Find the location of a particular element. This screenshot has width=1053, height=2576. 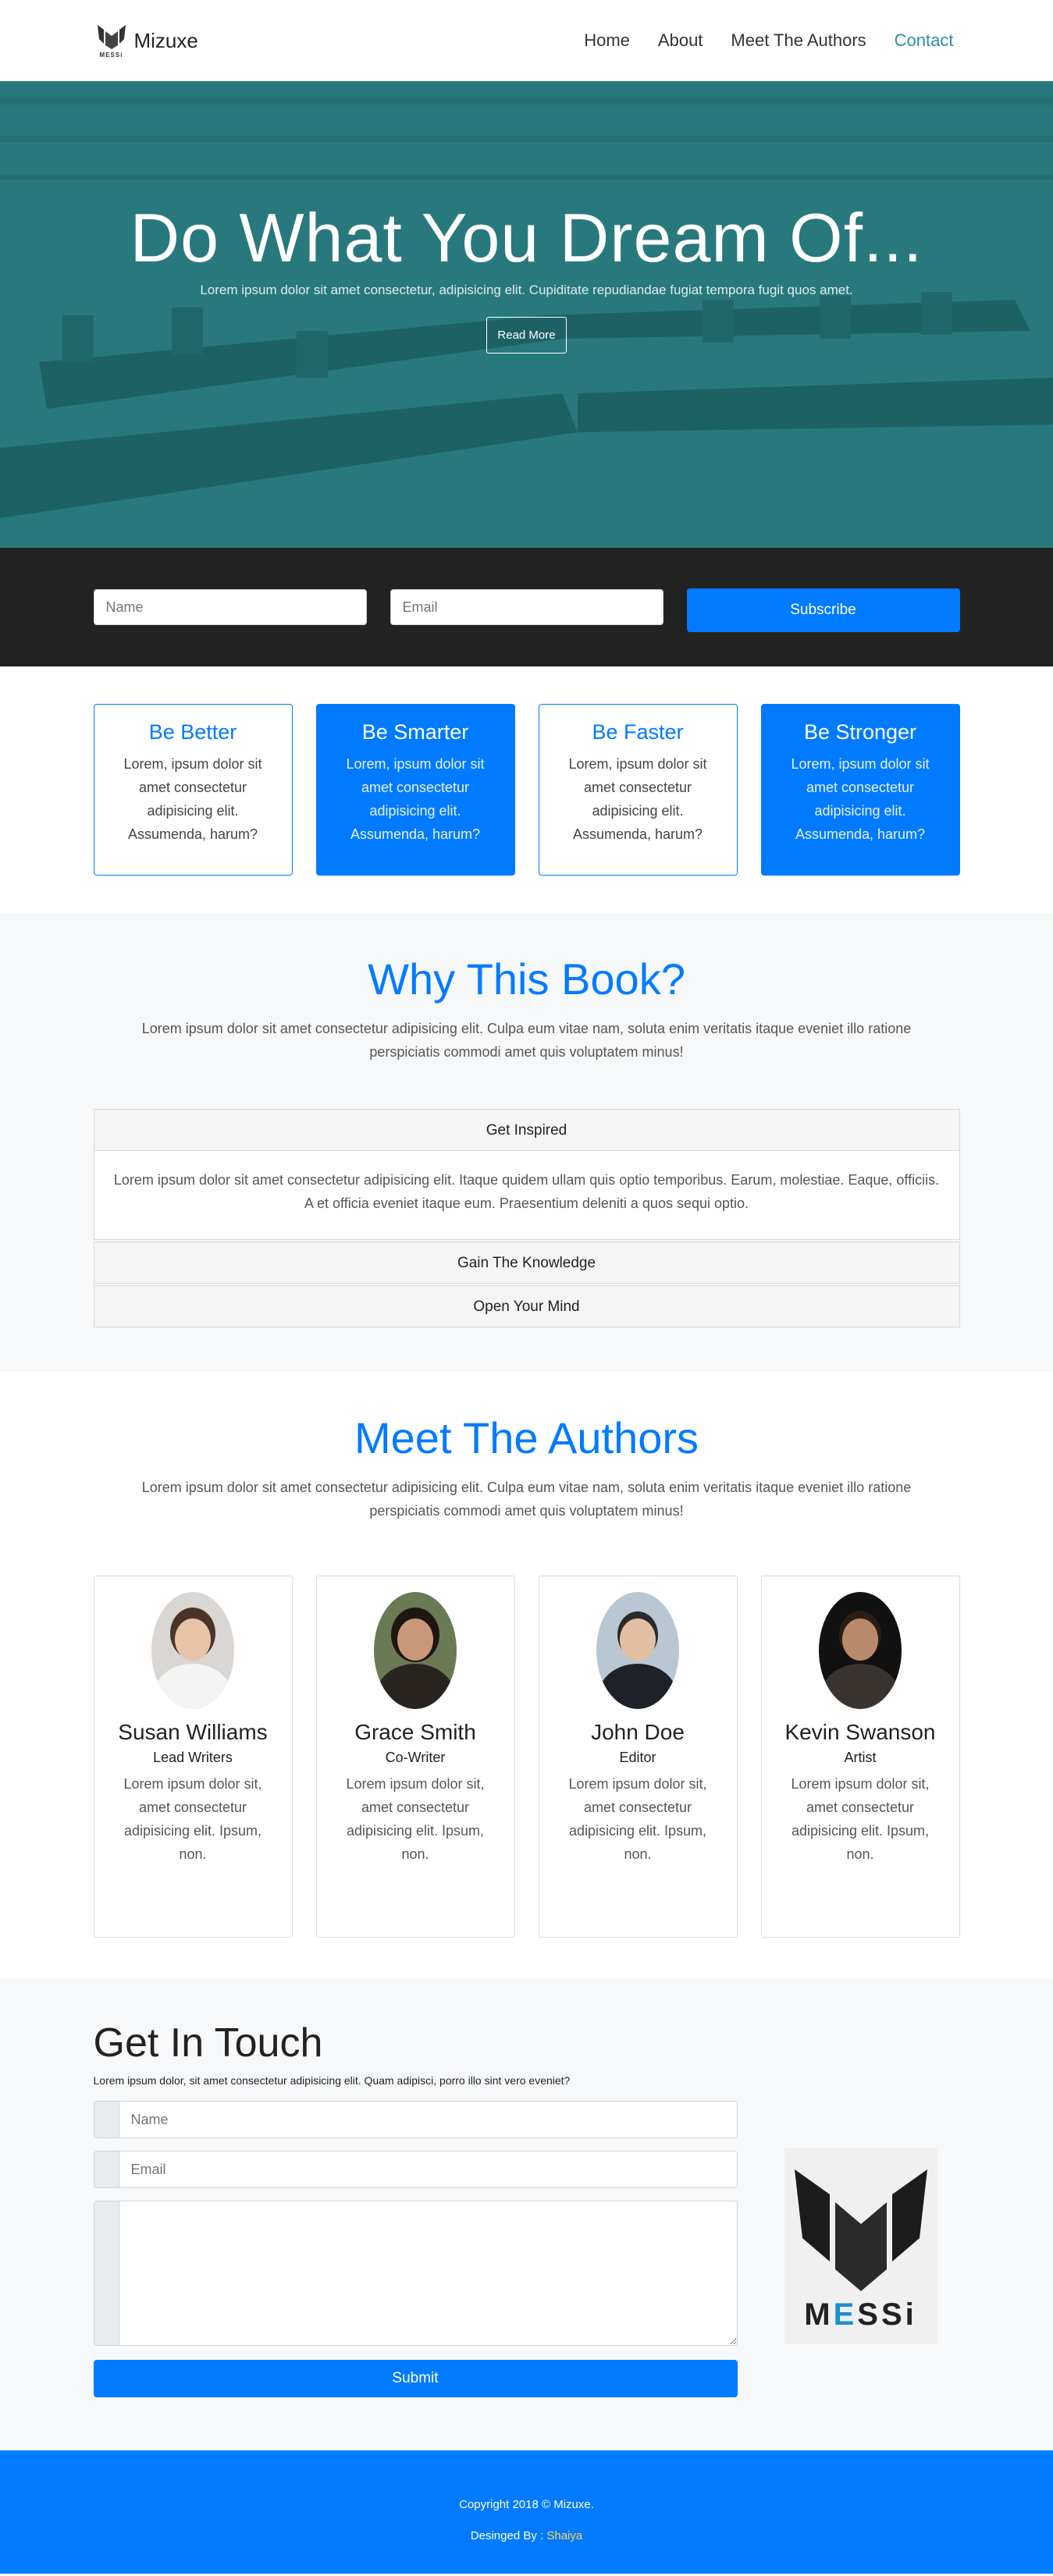

author-name: Grace Smith is located at coordinates (415, 1732).